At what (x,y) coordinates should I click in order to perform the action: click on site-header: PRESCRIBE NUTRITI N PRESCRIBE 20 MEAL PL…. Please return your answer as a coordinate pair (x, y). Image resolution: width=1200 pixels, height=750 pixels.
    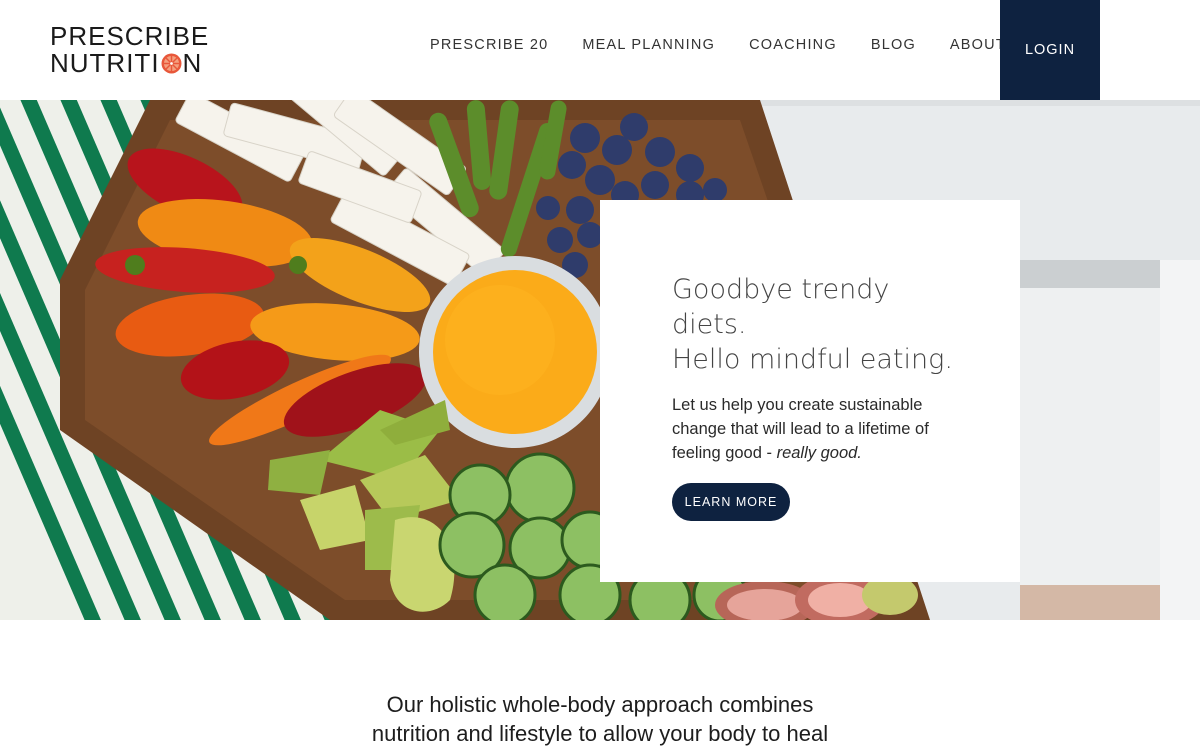
    Looking at the image, I should click on (600, 50).